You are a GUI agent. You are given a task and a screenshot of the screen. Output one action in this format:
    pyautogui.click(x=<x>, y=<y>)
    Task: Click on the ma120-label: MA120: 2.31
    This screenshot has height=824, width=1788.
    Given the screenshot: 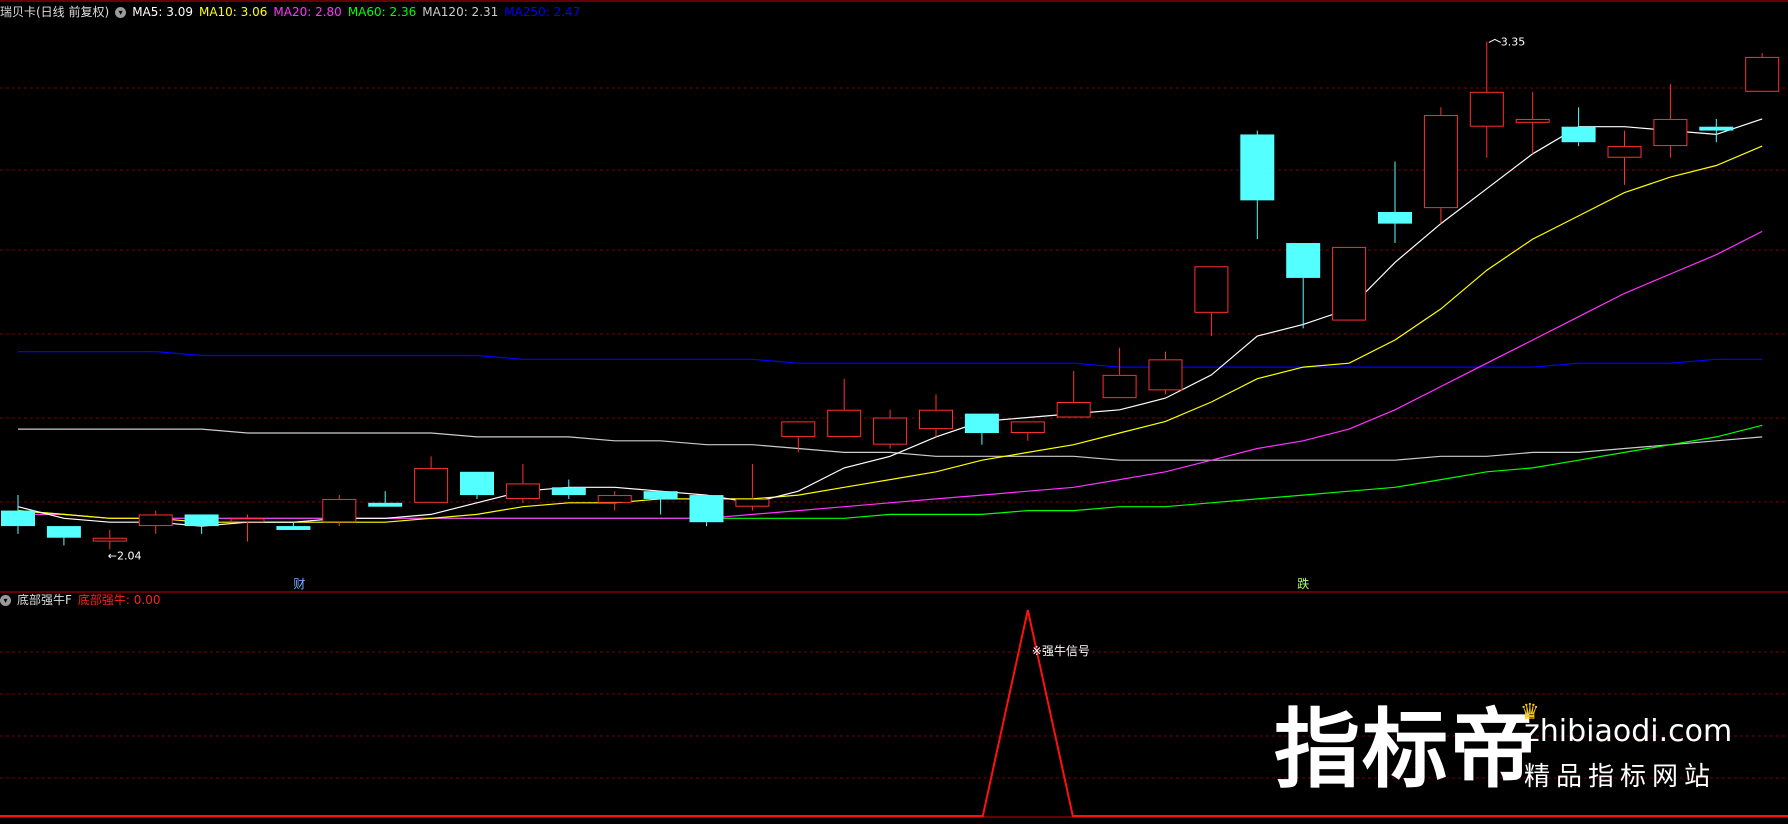 What is the action you would take?
    pyautogui.click(x=460, y=12)
    